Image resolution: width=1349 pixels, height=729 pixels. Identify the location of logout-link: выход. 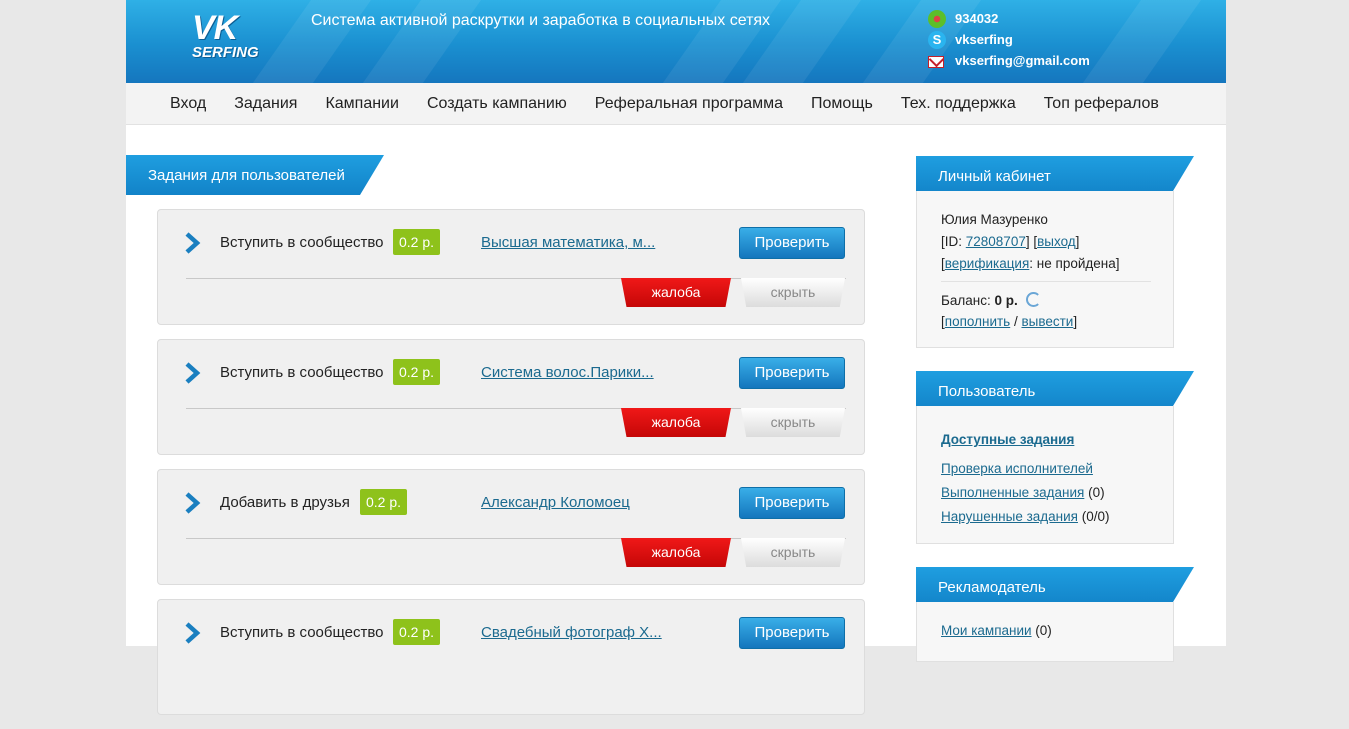
(1056, 241).